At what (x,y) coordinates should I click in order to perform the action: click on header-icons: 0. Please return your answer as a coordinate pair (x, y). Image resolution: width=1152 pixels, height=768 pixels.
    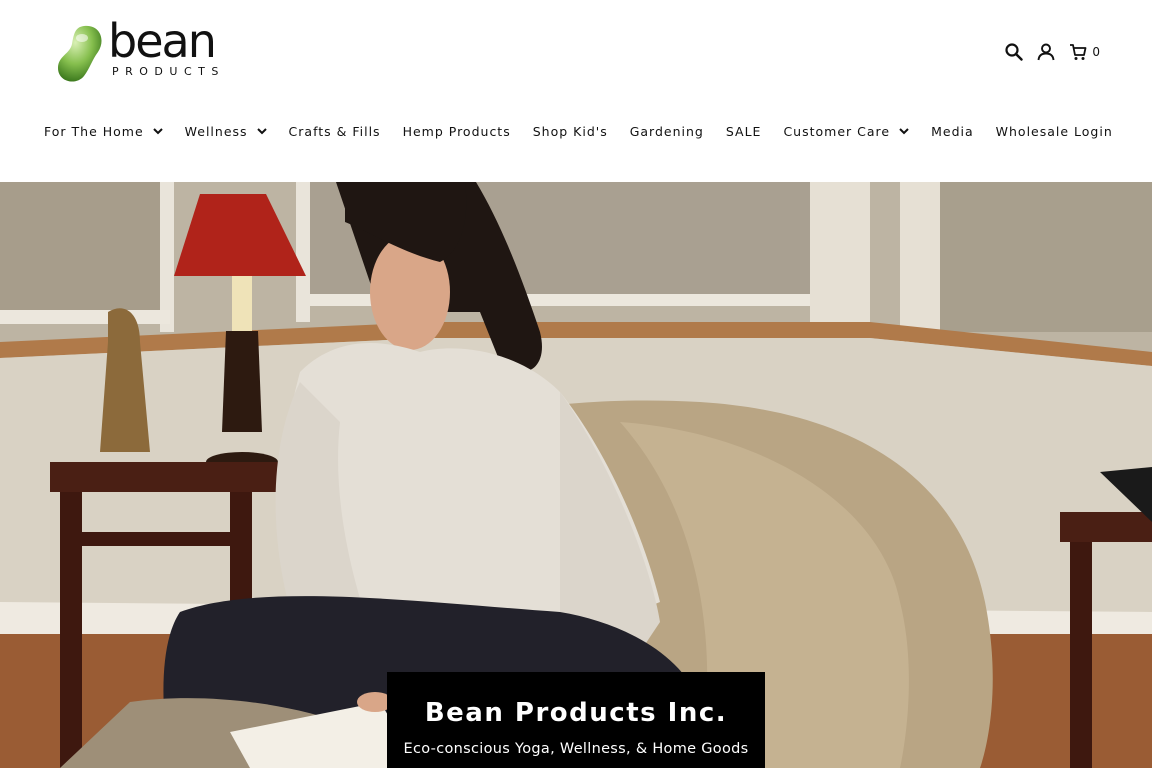
    Looking at the image, I should click on (1052, 52).